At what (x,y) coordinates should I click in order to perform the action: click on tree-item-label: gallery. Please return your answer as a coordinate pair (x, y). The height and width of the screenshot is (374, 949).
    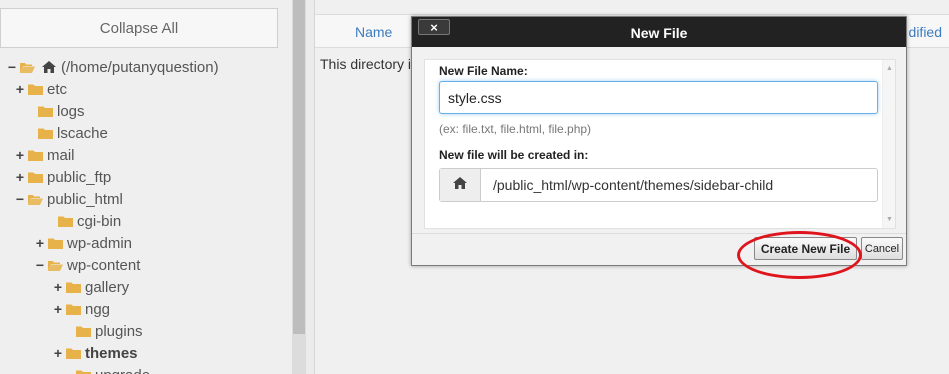
    Looking at the image, I should click on (107, 287).